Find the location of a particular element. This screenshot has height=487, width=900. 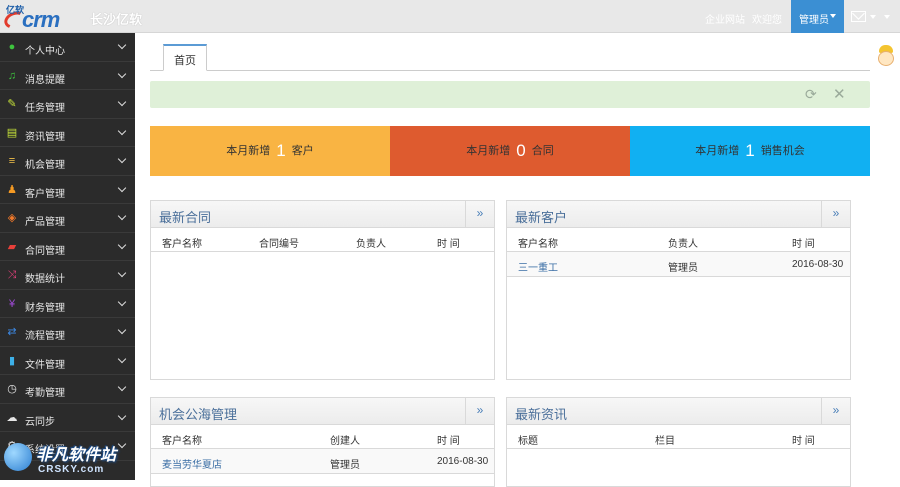

customer-name-link: 麦当劳华夏店 is located at coordinates (192, 463).